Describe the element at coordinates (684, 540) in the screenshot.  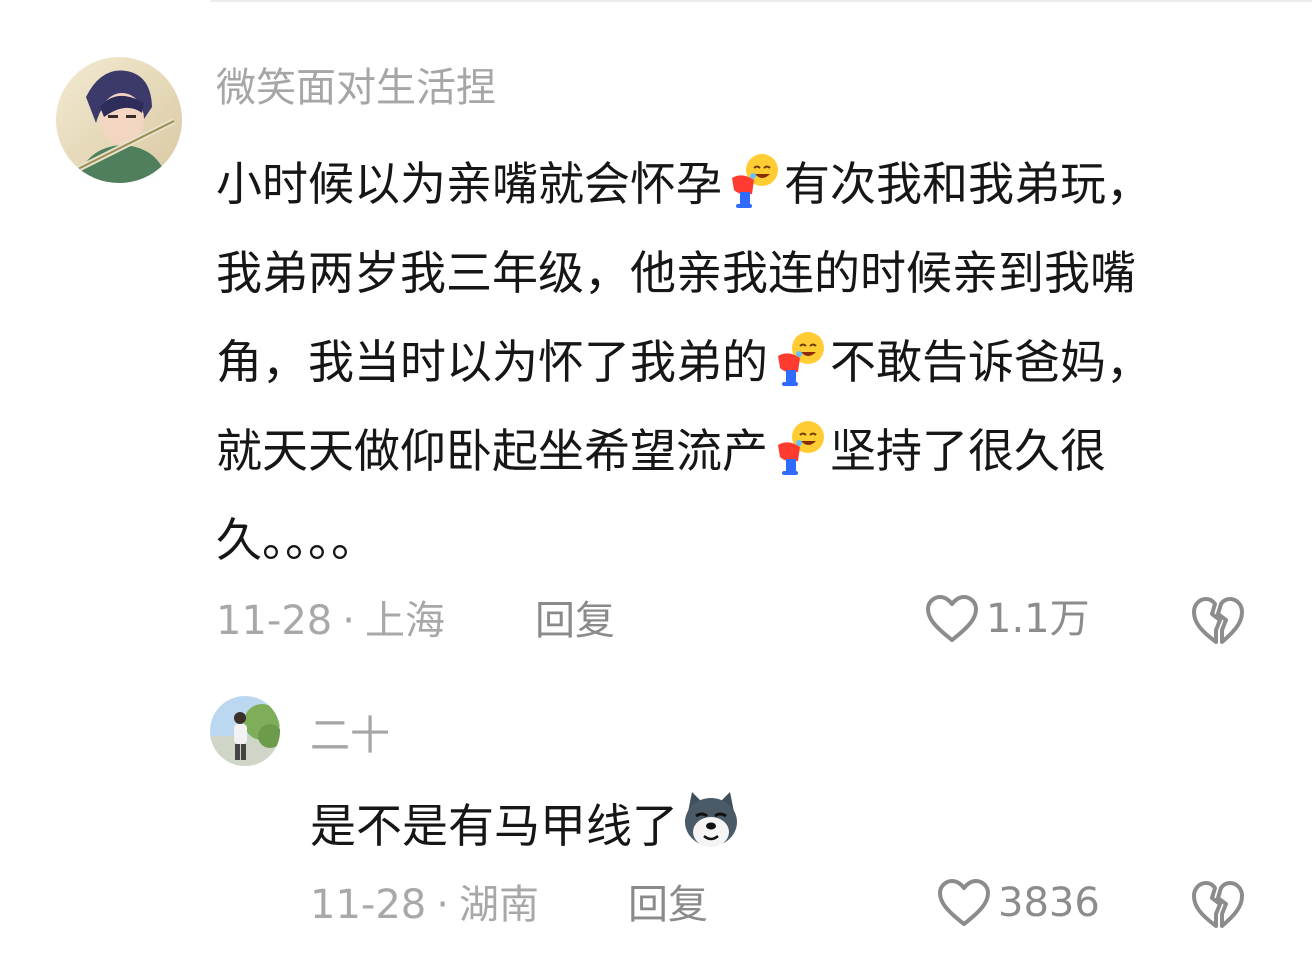
I see `comment-line: 久。。。。` at that location.